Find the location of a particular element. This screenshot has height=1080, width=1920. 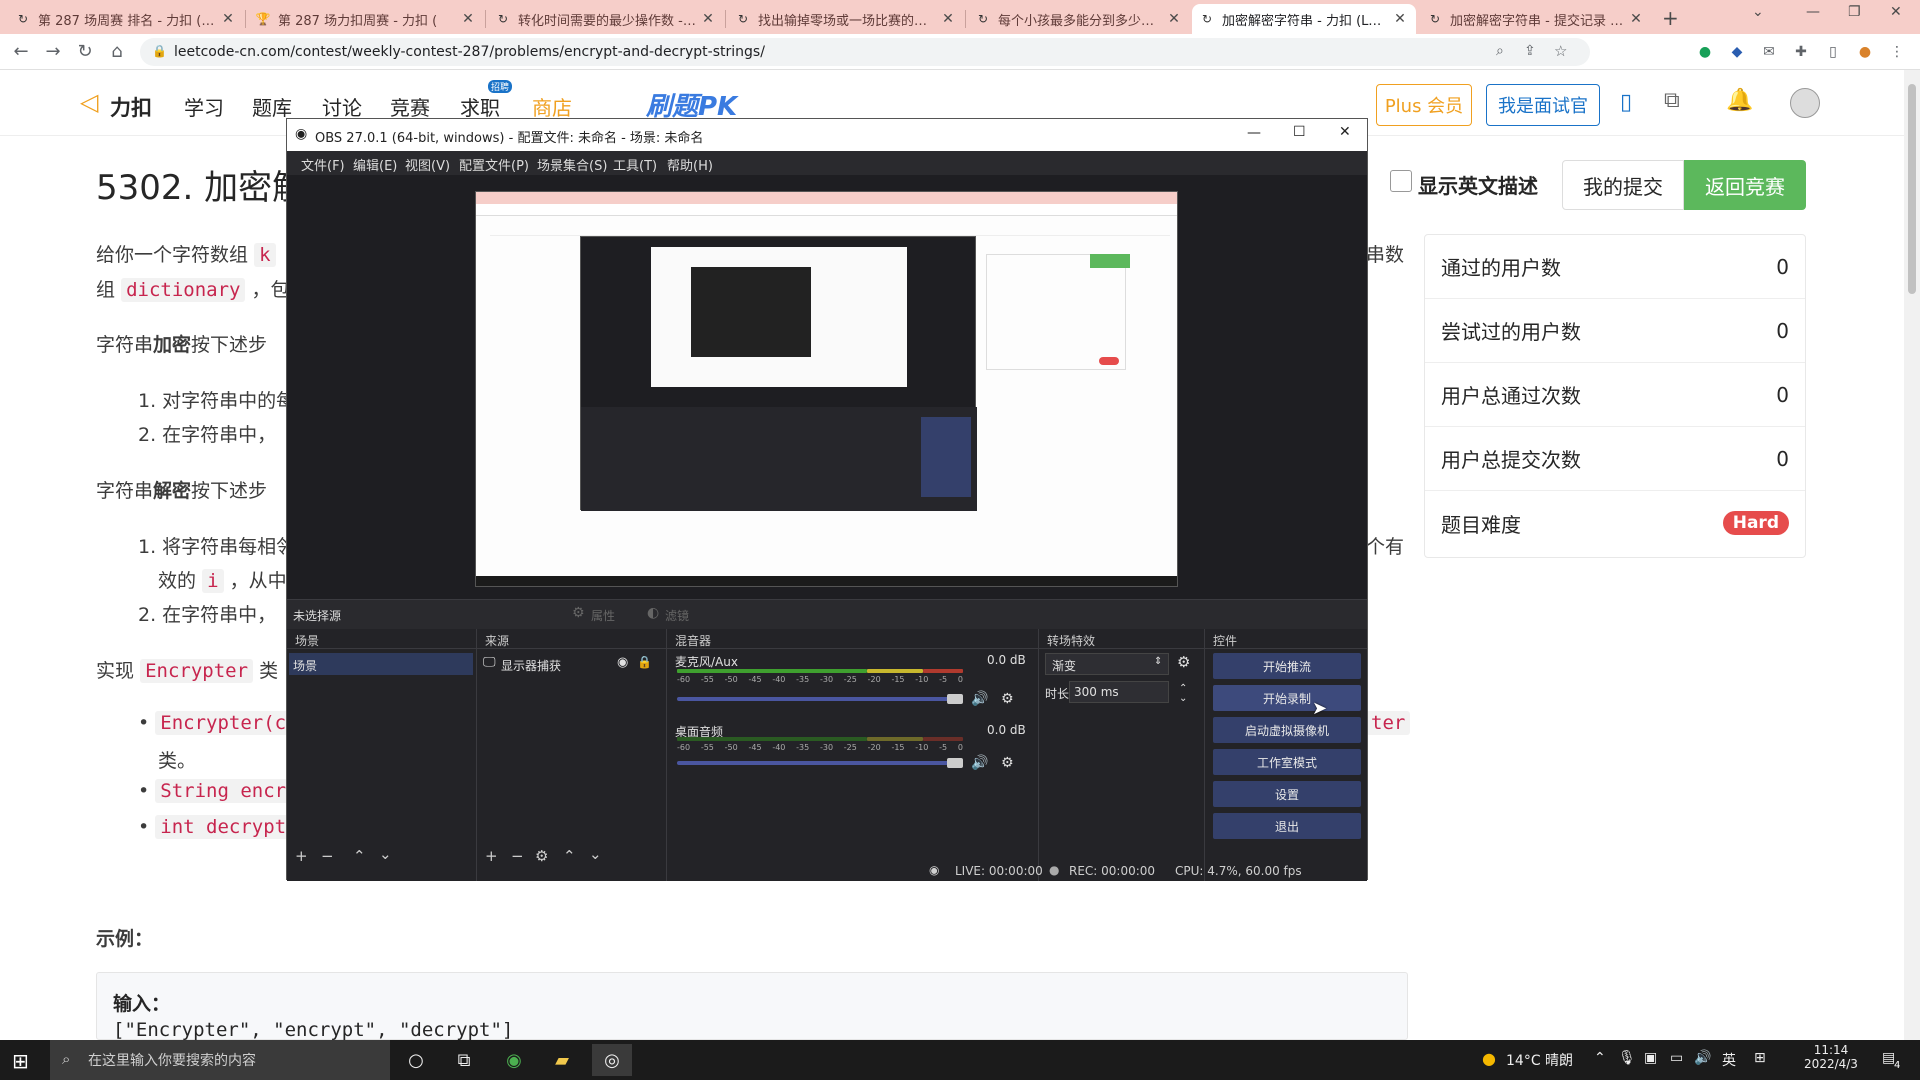

menu-kebab-icon: ⋮ is located at coordinates (1897, 52).